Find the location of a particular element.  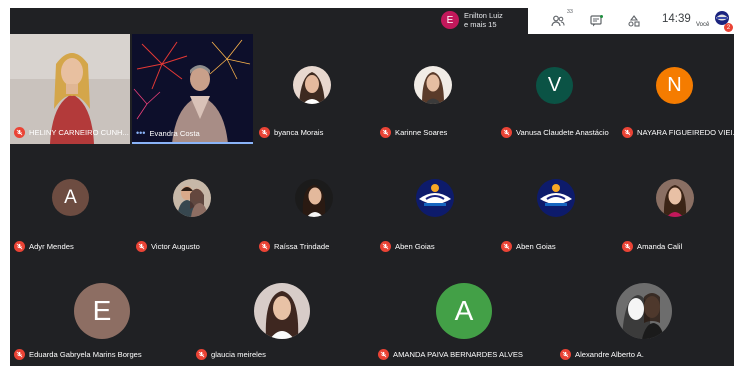

presenter-avatar: E is located at coordinates (450, 20).